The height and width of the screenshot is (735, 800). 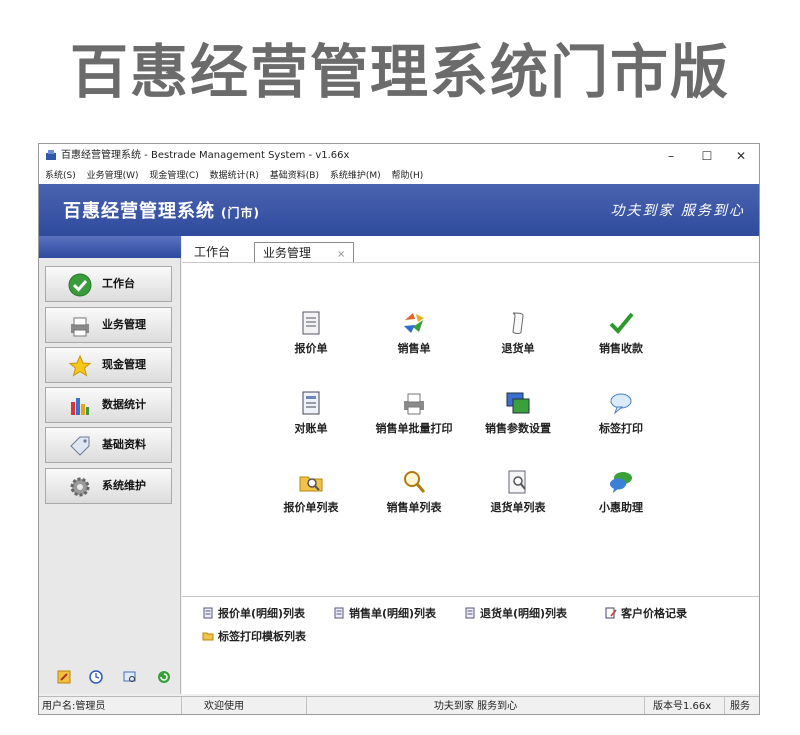 I want to click on func-assistant: 小惠助理, so click(x=621, y=492).